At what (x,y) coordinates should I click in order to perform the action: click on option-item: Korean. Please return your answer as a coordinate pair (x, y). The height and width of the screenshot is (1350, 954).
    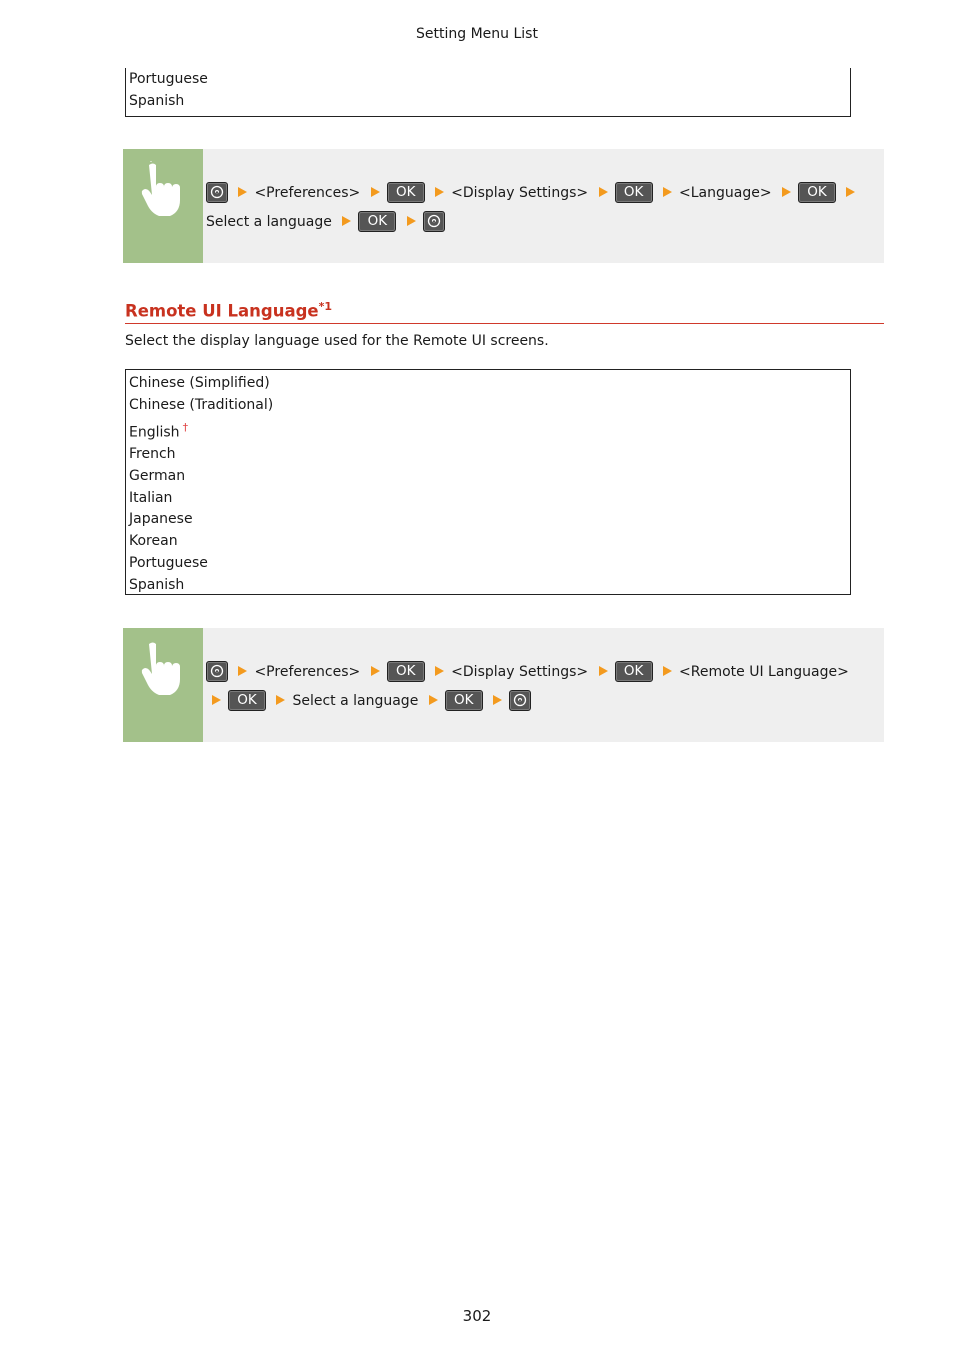
    Looking at the image, I should click on (153, 541).